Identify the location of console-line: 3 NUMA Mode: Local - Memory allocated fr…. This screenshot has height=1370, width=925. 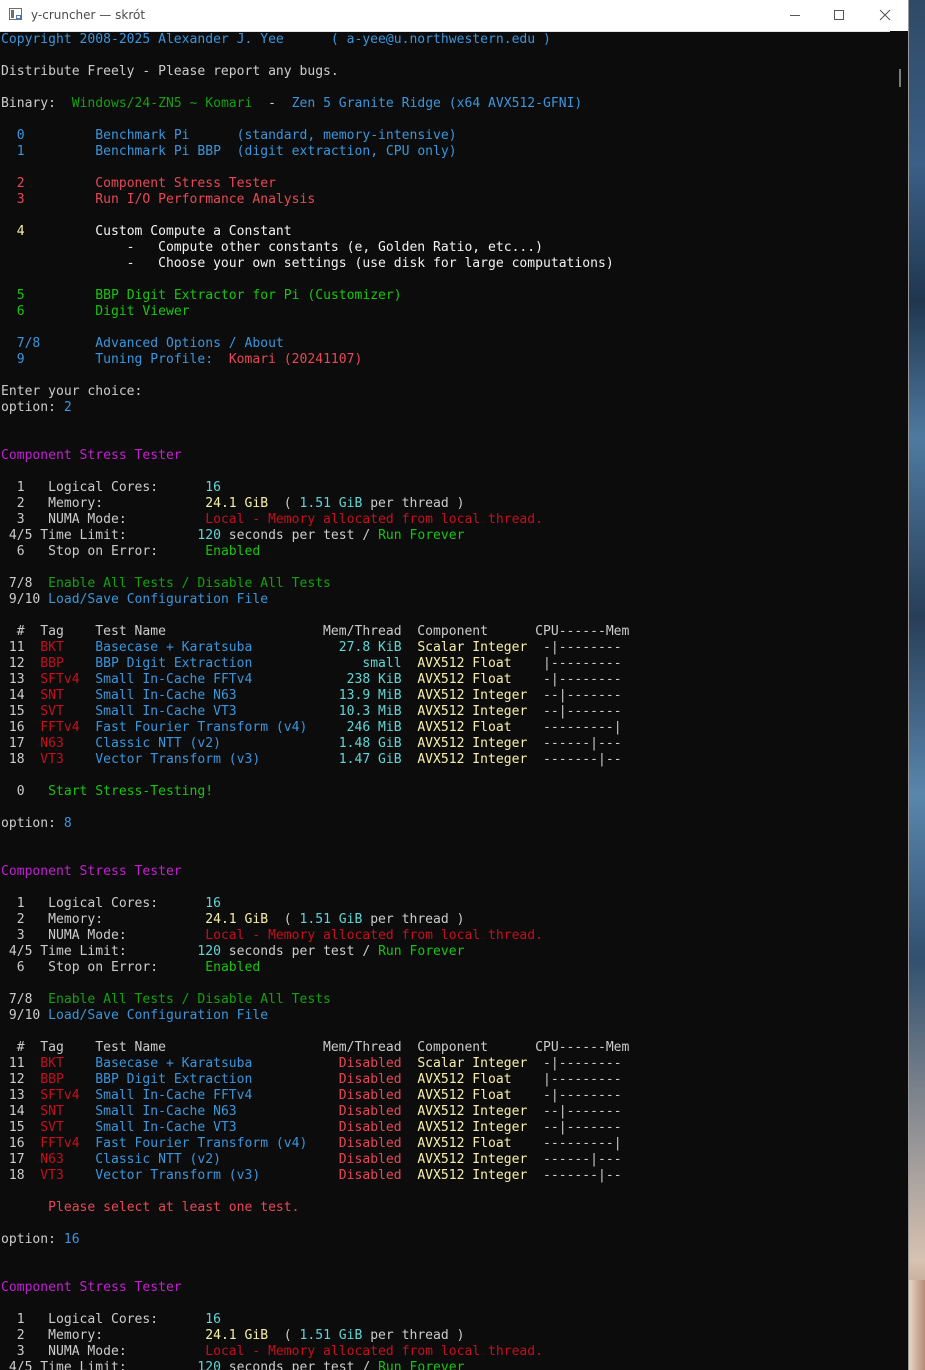
(272, 1352).